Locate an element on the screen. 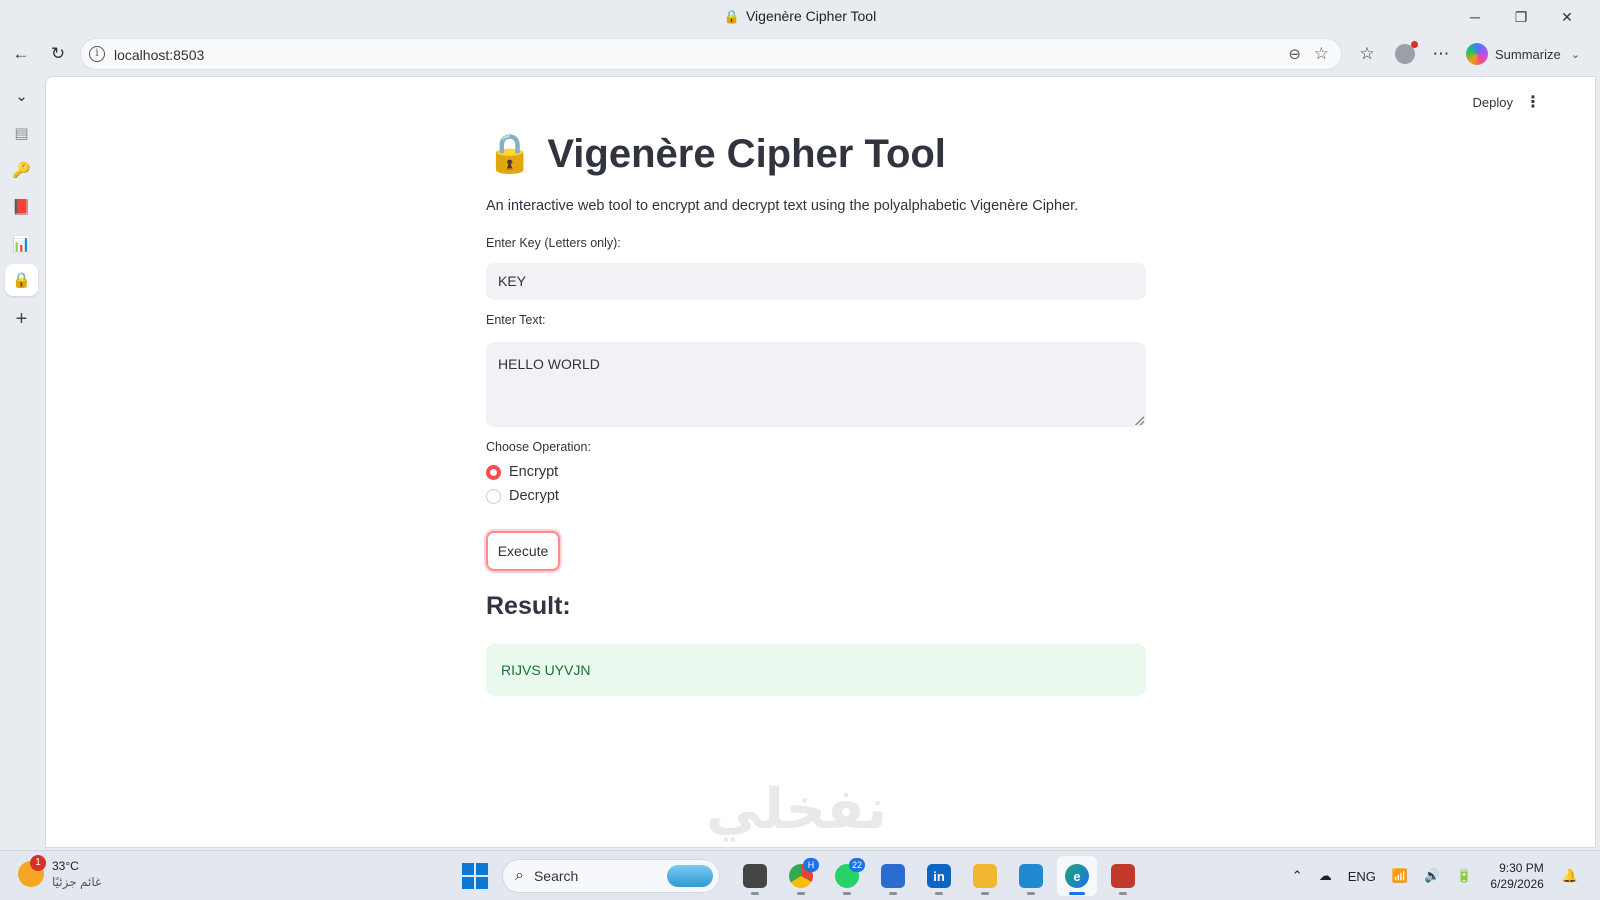  system-tray: ⌃ ☁ ENG 📶 🔊 🔋 9:30 PM 6/29/2026 🔔 is located at coordinates (1435, 875).